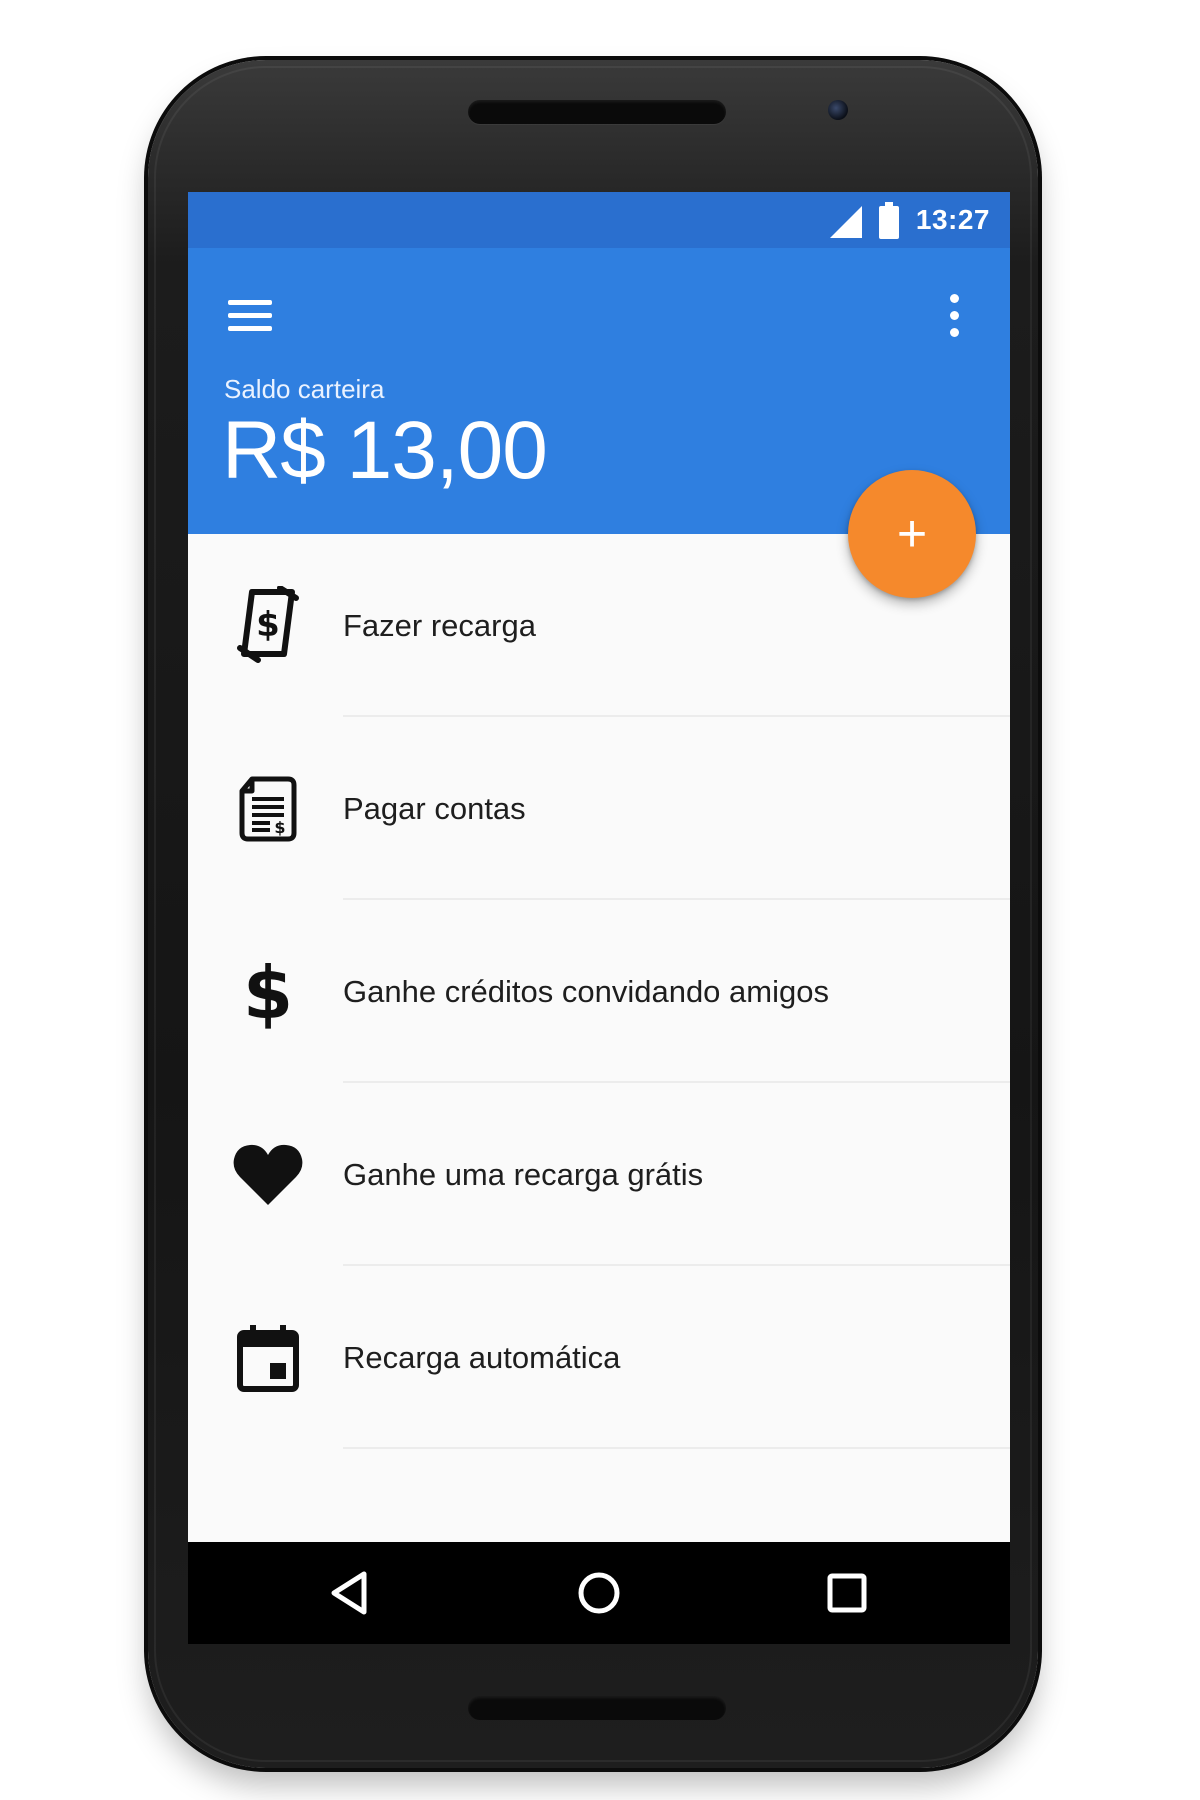 This screenshot has height=1800, width=1200. I want to click on list-item-label: Ganhe uma recarga grátis, so click(523, 1174).